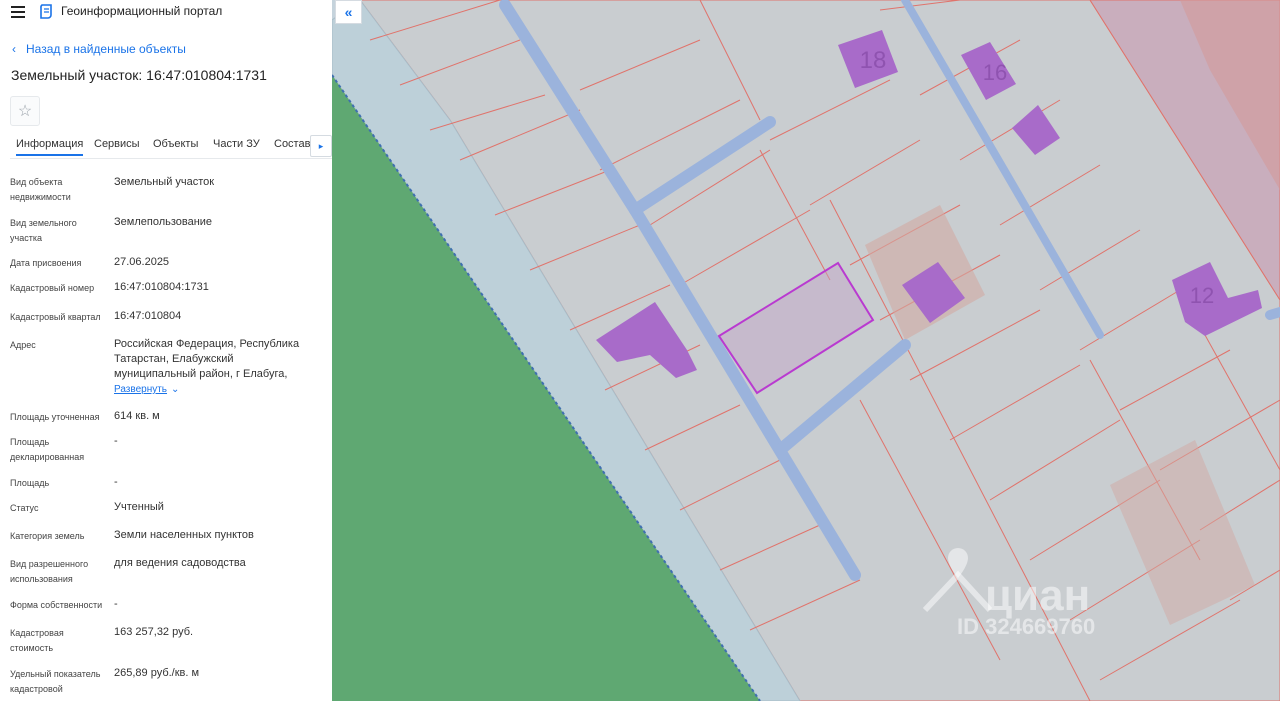 This screenshot has height=701, width=1280. I want to click on page-title: Земельный участок: 16:47:010804:1731, so click(139, 75).